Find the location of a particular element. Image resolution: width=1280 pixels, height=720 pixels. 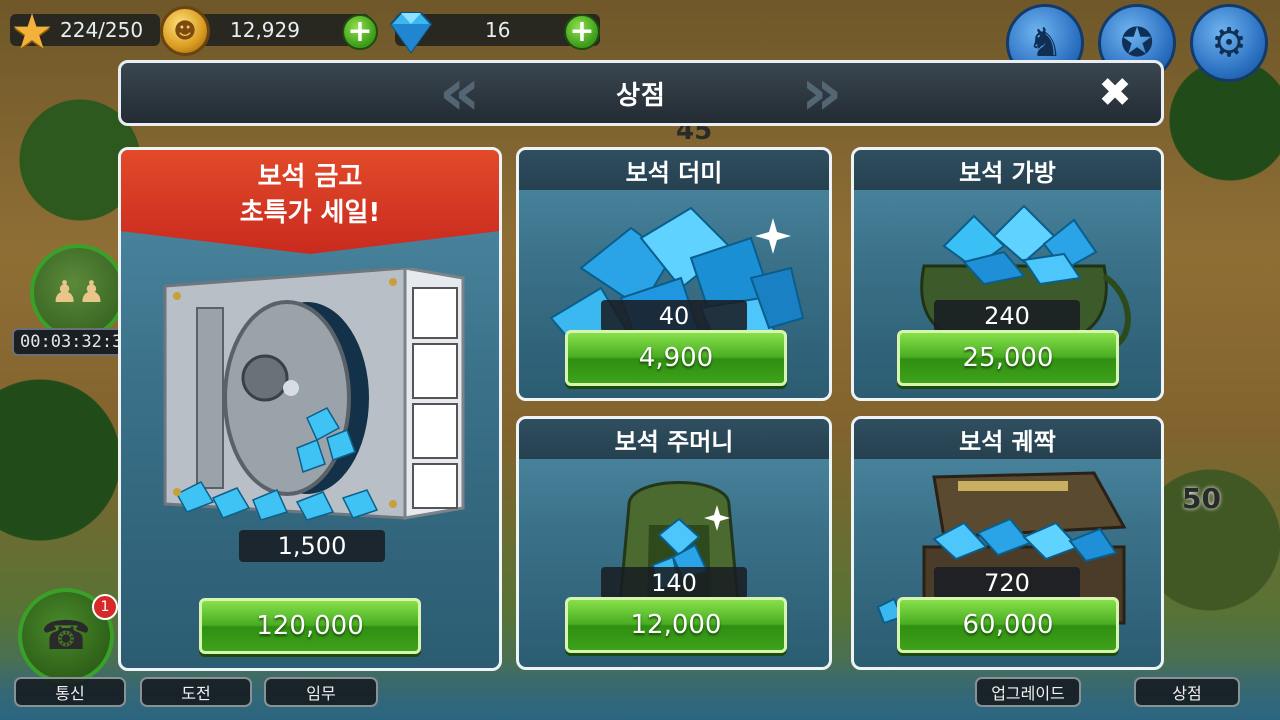

gem-bag-buy-button: 25,000 is located at coordinates (1008, 358).